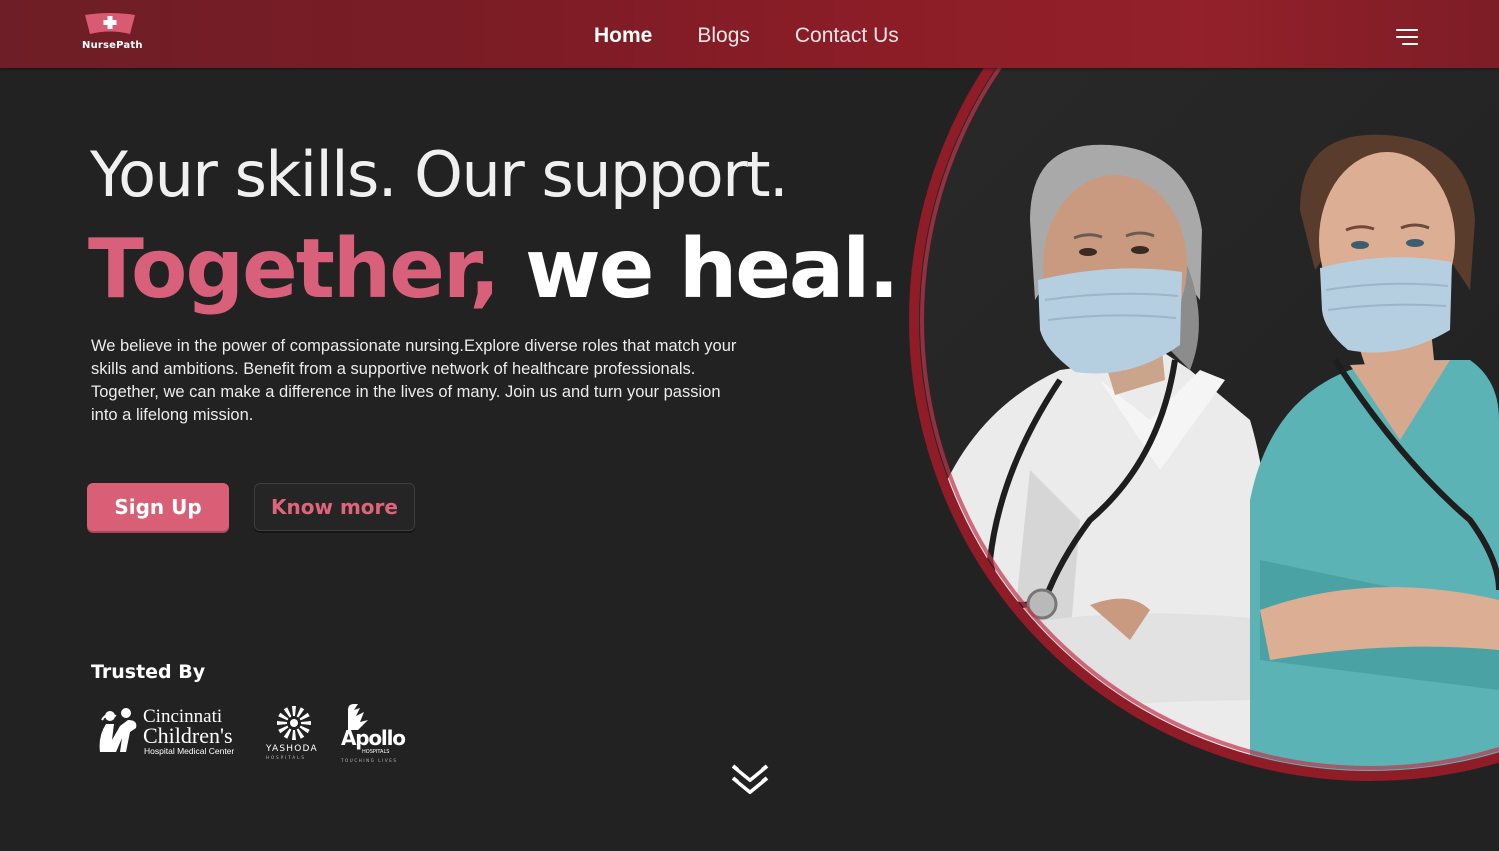 The image size is (1499, 851). What do you see at coordinates (334, 507) in the screenshot?
I see `know-more-button: Know more` at bounding box center [334, 507].